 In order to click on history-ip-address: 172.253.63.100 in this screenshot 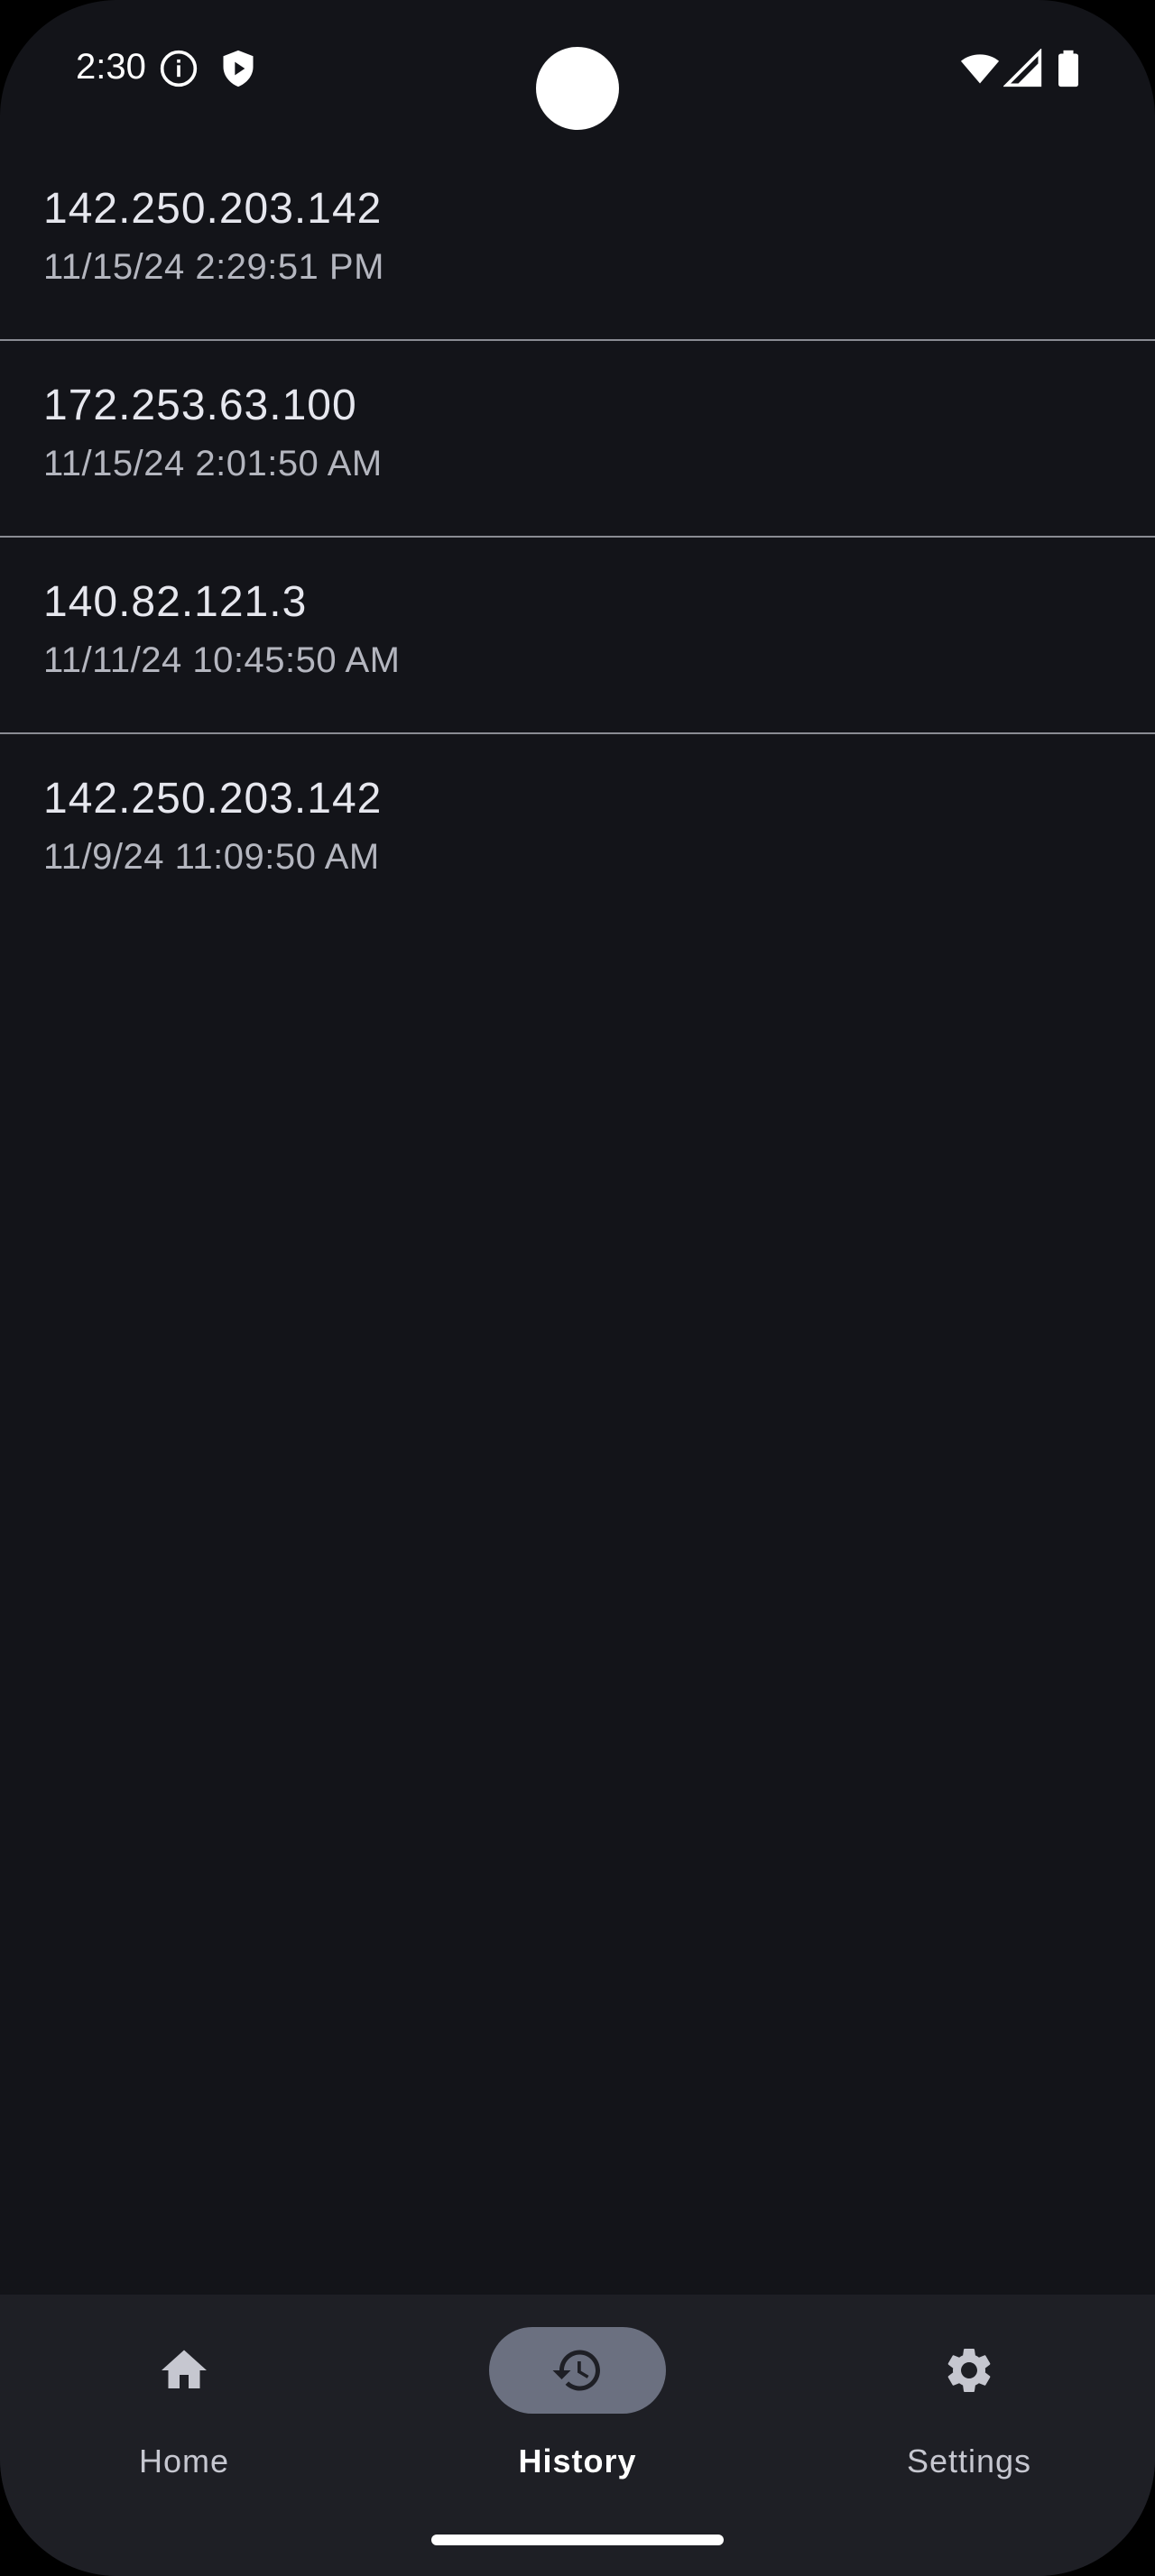, I will do `click(200, 405)`.